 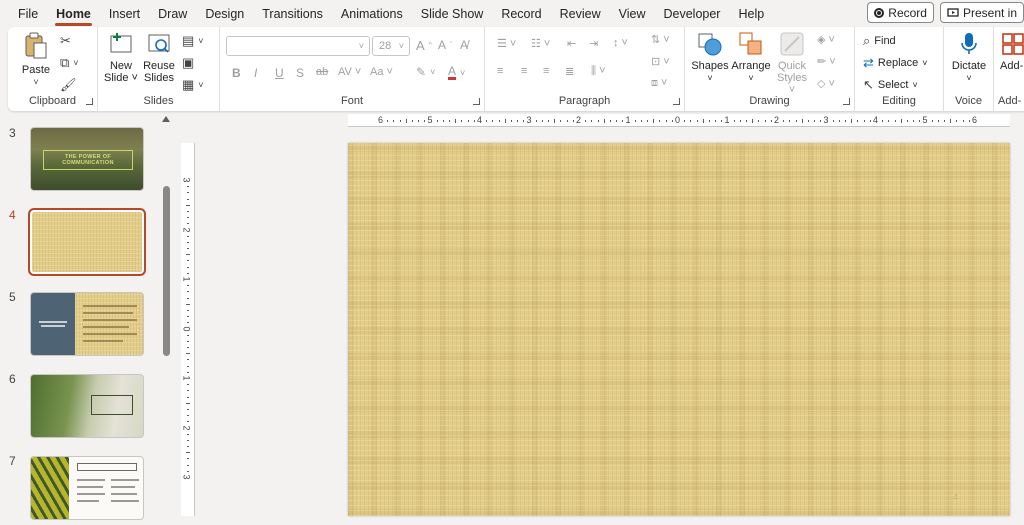 I want to click on tab-developer: Developer, so click(x=691, y=17).